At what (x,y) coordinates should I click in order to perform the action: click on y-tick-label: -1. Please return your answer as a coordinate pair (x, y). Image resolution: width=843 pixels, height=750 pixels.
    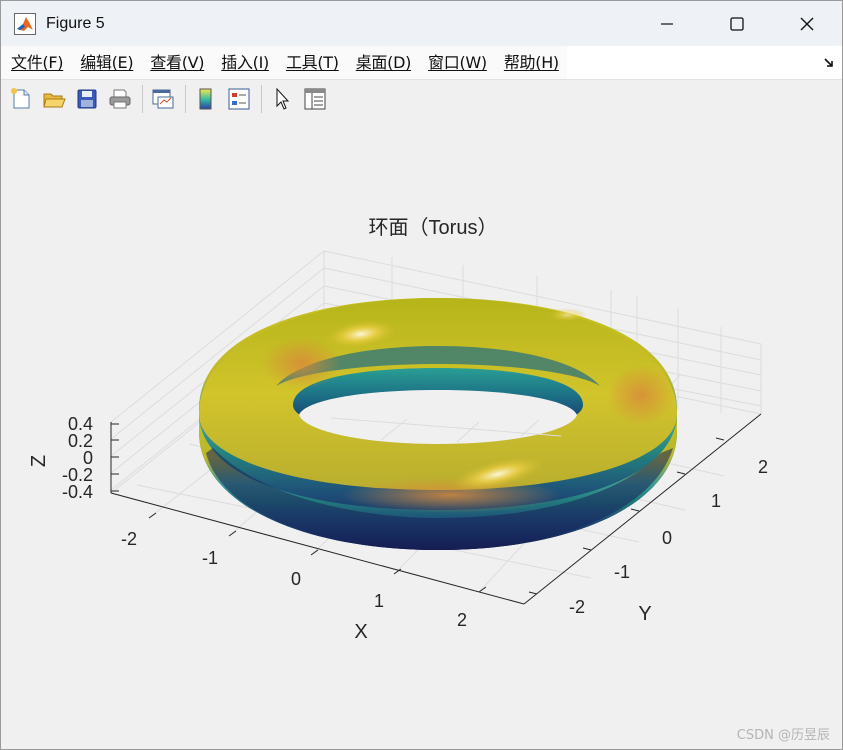
    Looking at the image, I should click on (622, 572).